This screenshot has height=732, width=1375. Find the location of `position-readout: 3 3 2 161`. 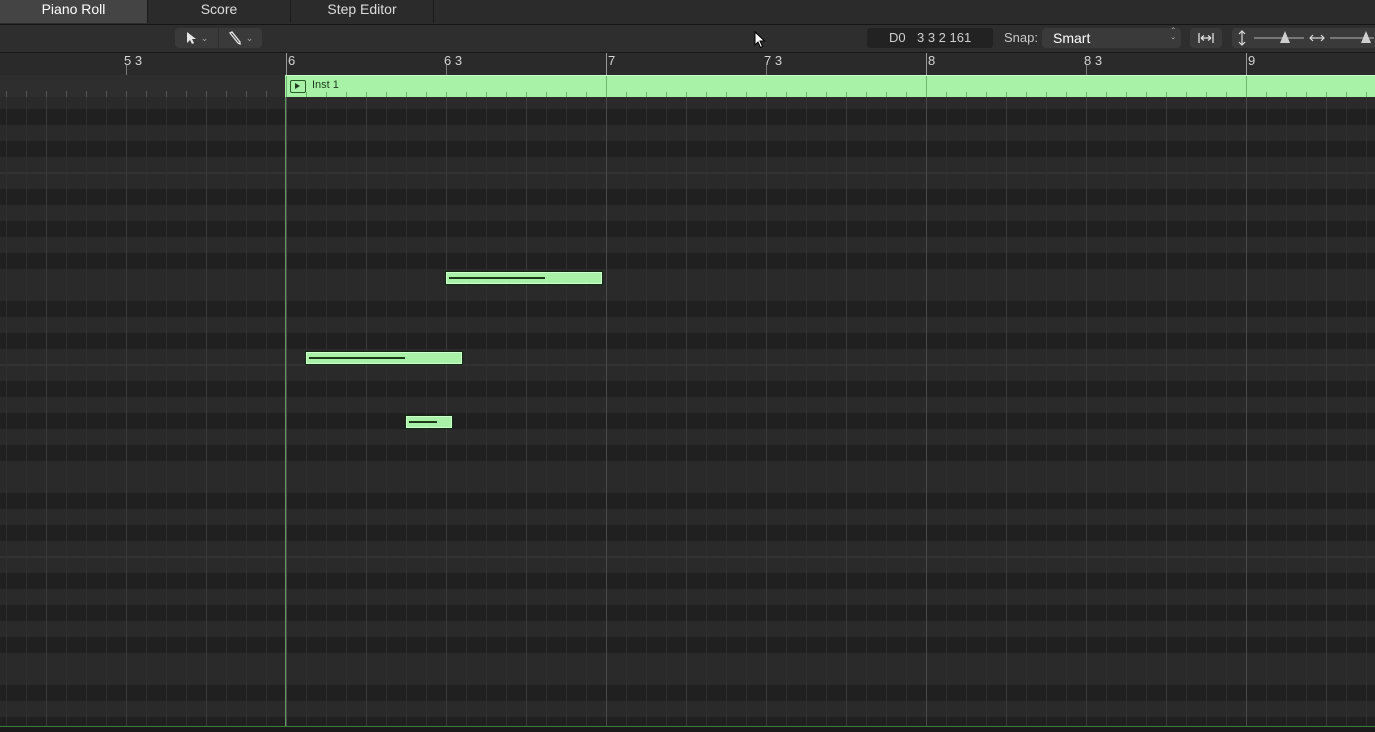

position-readout: 3 3 2 161 is located at coordinates (944, 37).